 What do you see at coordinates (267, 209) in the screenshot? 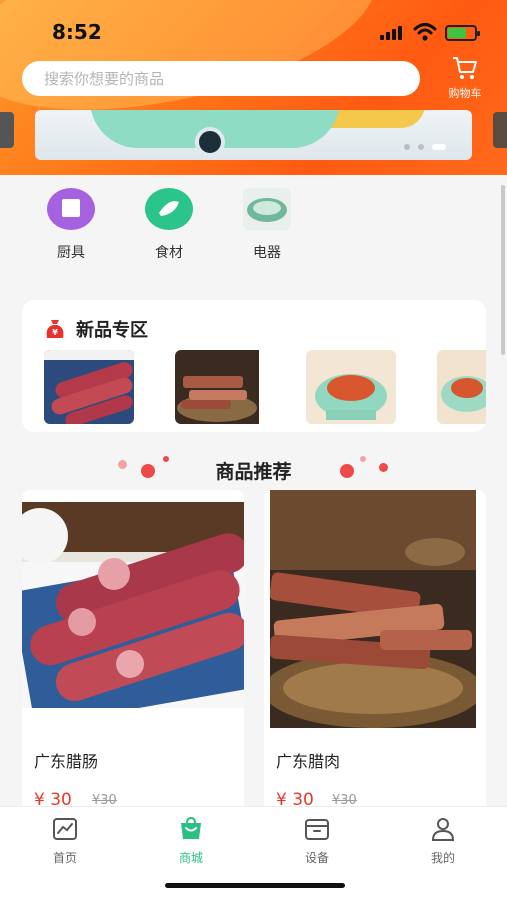
I see `appliance-icon` at bounding box center [267, 209].